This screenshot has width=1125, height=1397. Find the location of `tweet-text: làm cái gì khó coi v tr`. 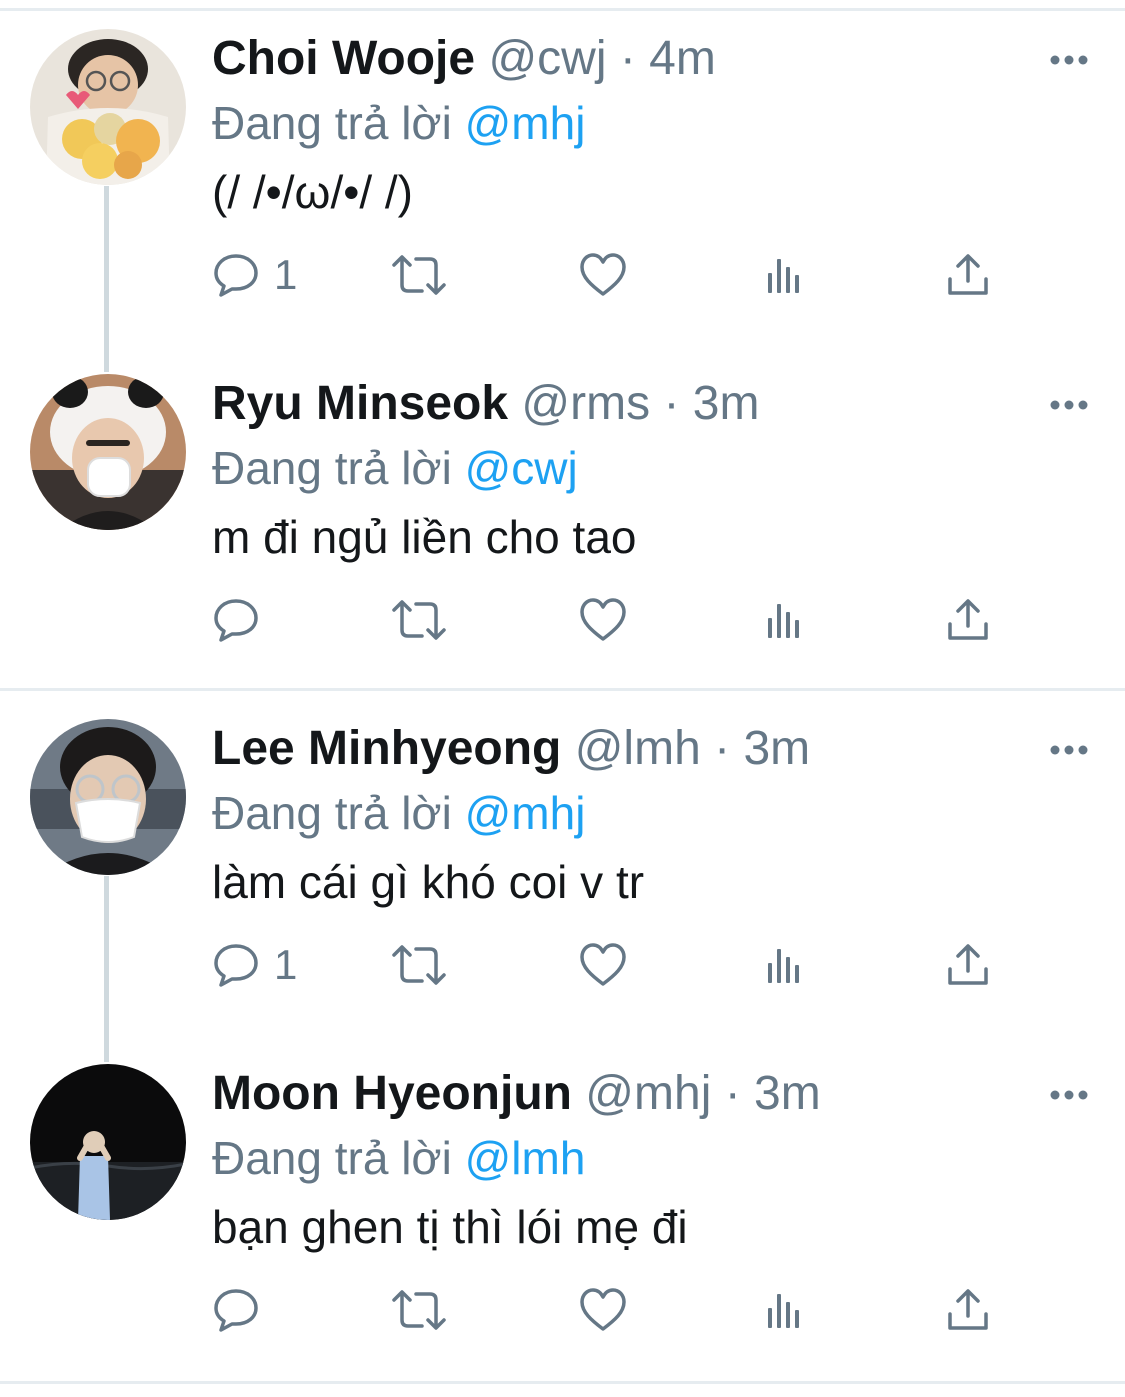

tweet-text: làm cái gì khó coi v tr is located at coordinates (428, 882).